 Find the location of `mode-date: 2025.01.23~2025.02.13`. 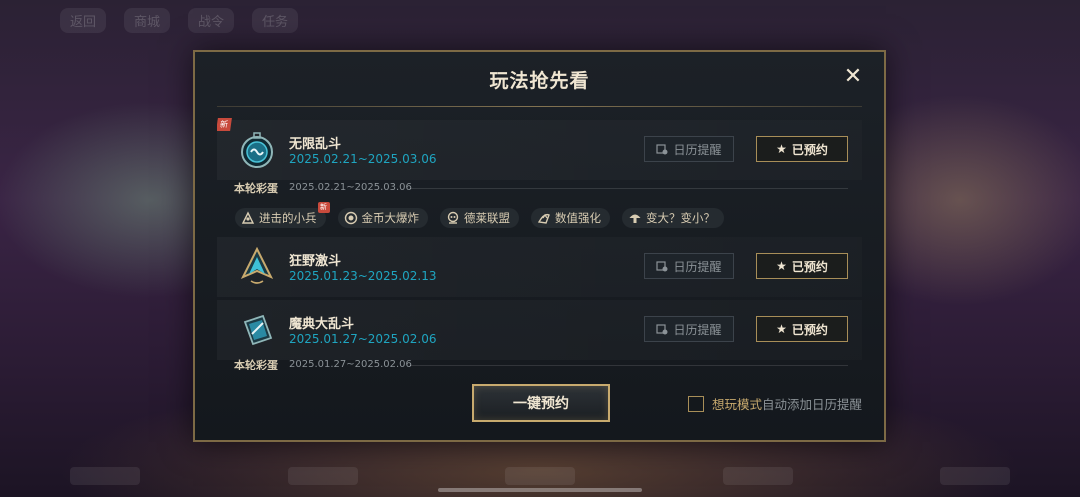

mode-date: 2025.01.23~2025.02.13 is located at coordinates (363, 276).